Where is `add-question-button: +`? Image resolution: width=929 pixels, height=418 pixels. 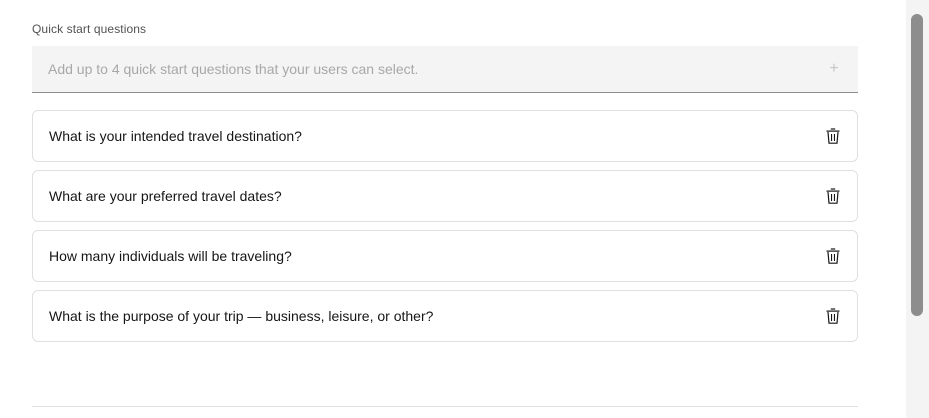 add-question-button: + is located at coordinates (834, 69).